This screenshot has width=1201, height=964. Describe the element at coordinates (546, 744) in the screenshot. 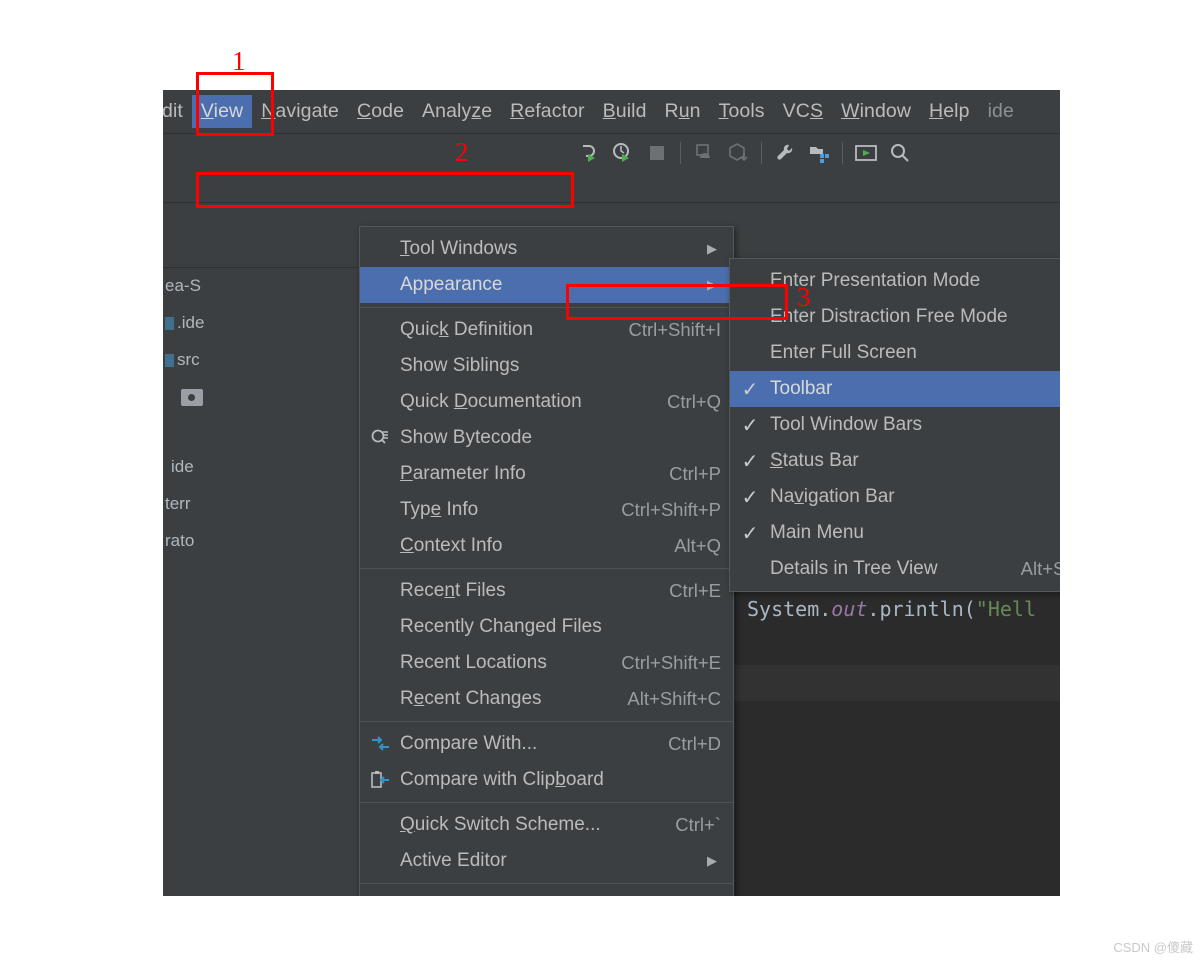

I see `menu-item-compare-with: Compare With... Ctrl+D` at that location.